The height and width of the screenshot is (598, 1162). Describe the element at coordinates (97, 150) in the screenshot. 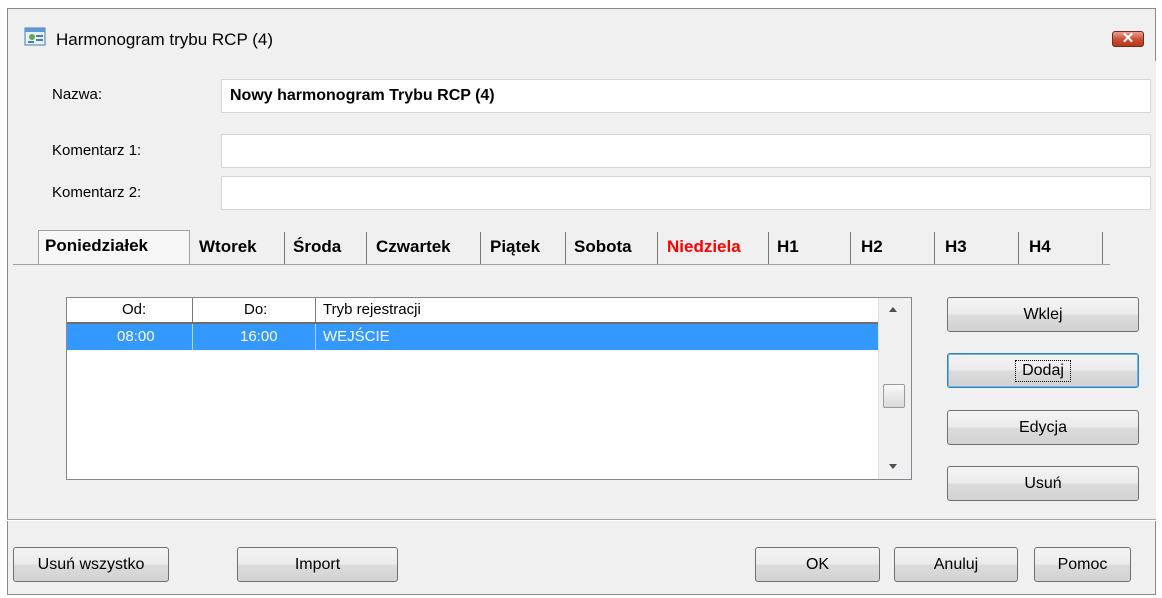

I see `comment1-label: Komentarz 1:` at that location.